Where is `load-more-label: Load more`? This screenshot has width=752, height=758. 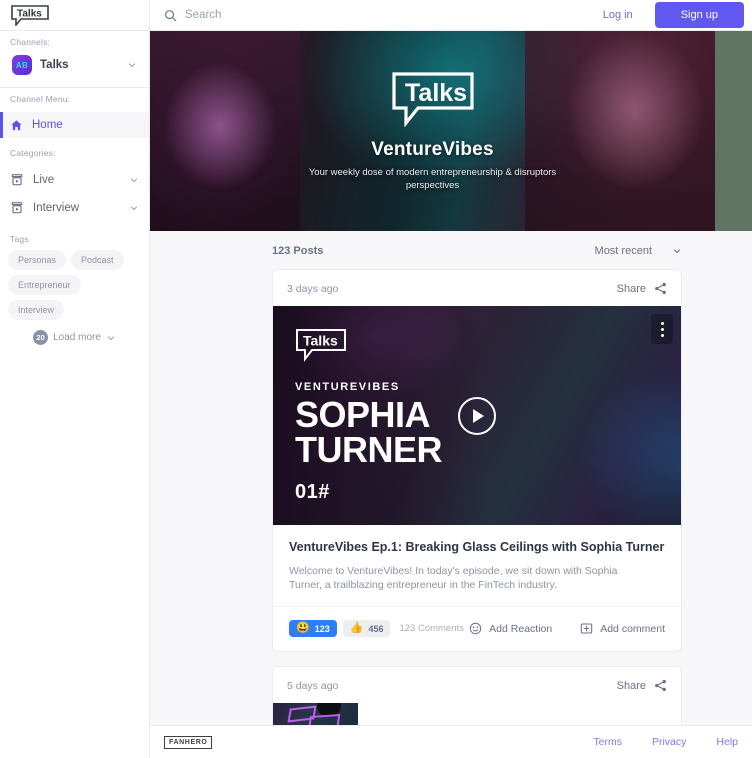 load-more-label: Load more is located at coordinates (77, 337).